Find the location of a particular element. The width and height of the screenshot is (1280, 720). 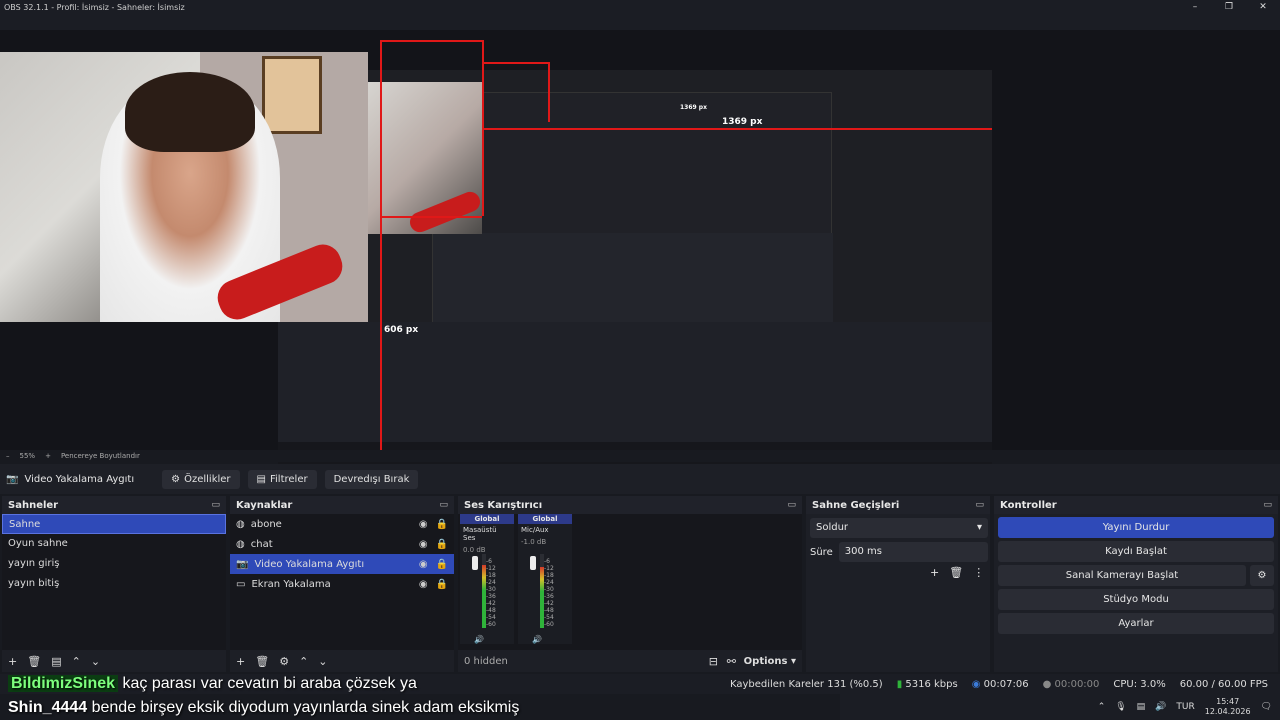

clock: 15:47 12.04.2026 is located at coordinates (1228, 707).